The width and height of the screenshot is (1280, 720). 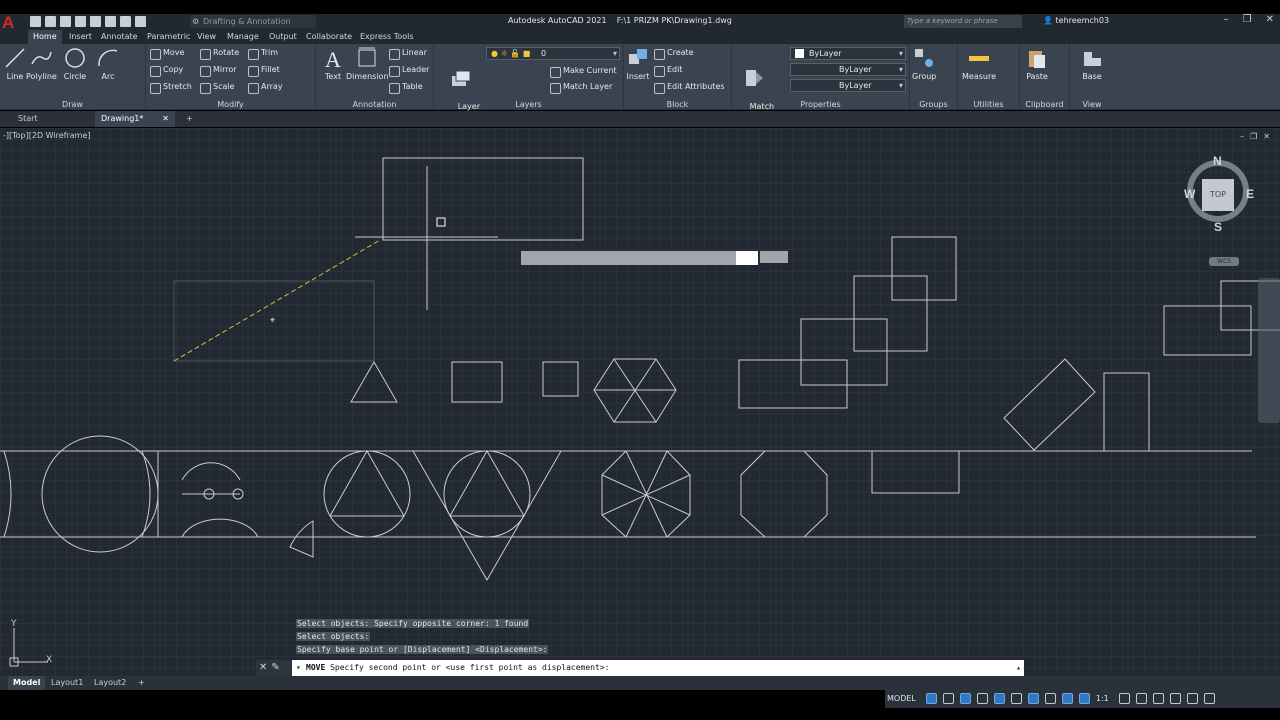 I want to click on create-block-button: Create, so click(x=674, y=53).